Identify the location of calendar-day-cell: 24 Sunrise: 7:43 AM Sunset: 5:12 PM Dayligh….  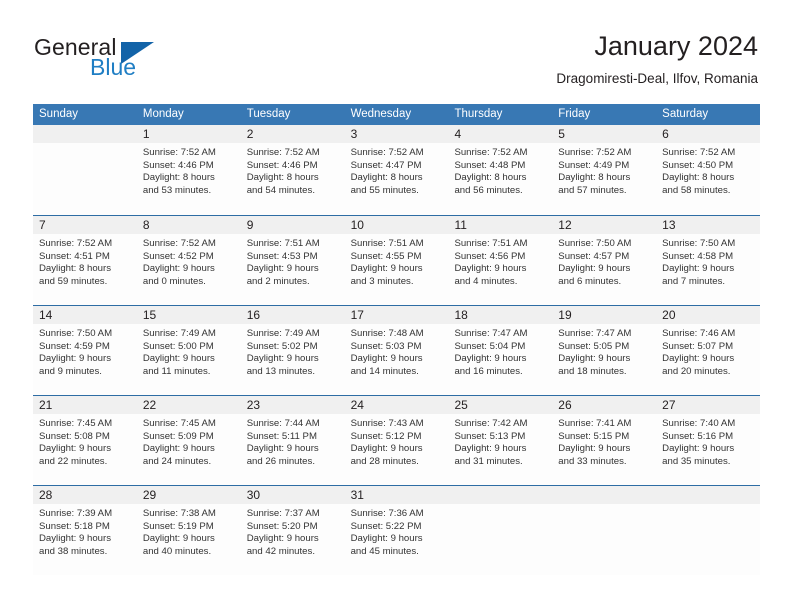
(396, 440).